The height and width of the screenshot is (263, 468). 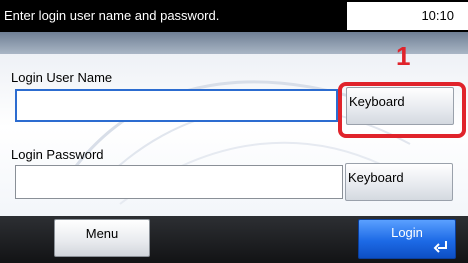 I want to click on callout-highlight-box, so click(x=402, y=110).